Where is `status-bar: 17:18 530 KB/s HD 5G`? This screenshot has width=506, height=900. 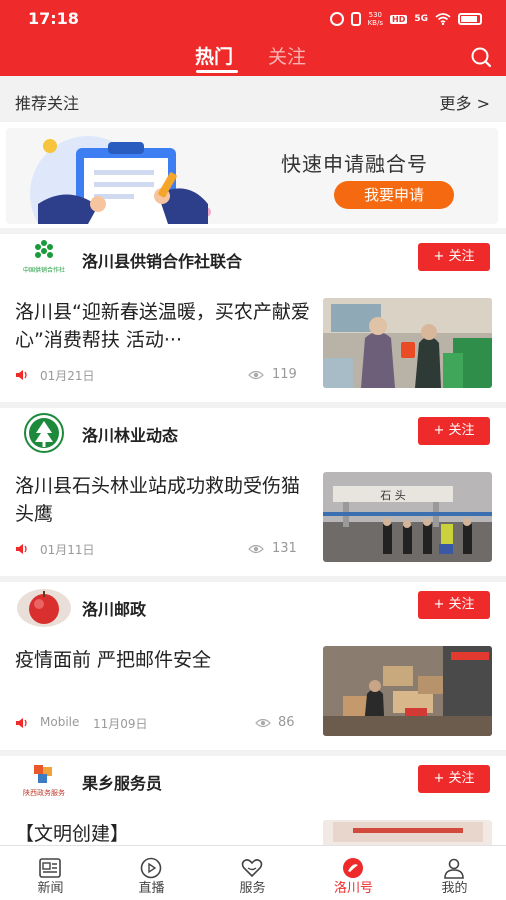 status-bar: 17:18 530 KB/s HD 5G is located at coordinates (253, 19).